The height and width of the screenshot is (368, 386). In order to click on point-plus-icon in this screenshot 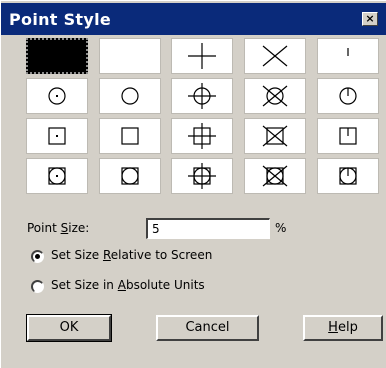, I will do `click(202, 56)`.